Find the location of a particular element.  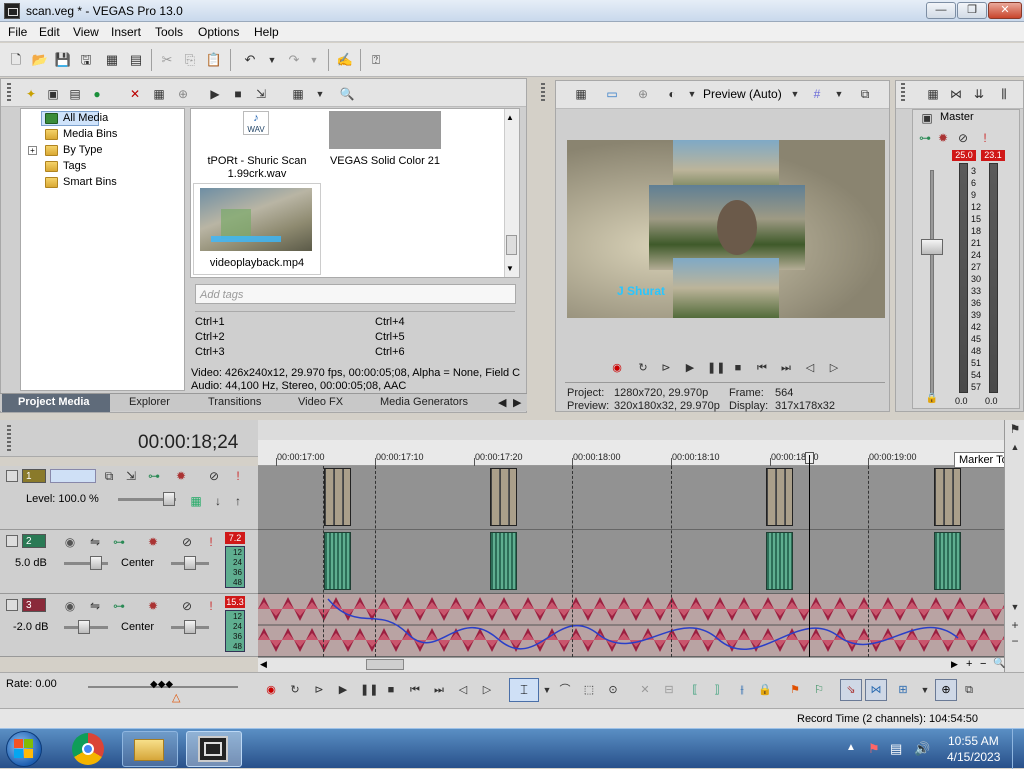

solid-color-thumbnail is located at coordinates (385, 130).